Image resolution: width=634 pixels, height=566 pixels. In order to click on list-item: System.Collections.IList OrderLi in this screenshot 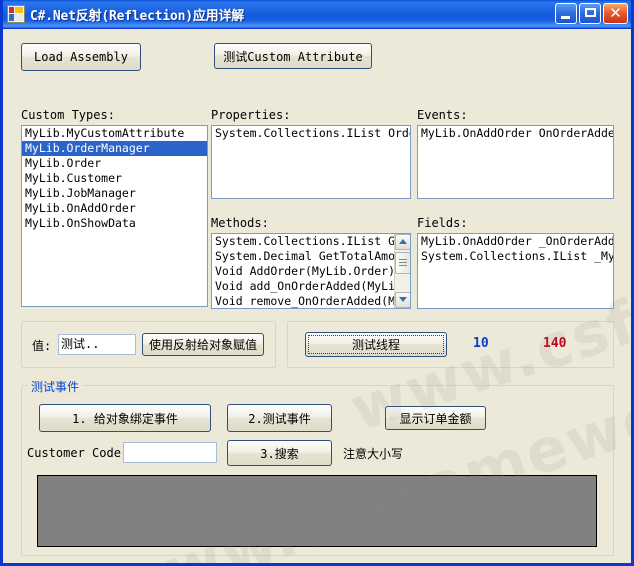, I will do `click(311, 133)`.